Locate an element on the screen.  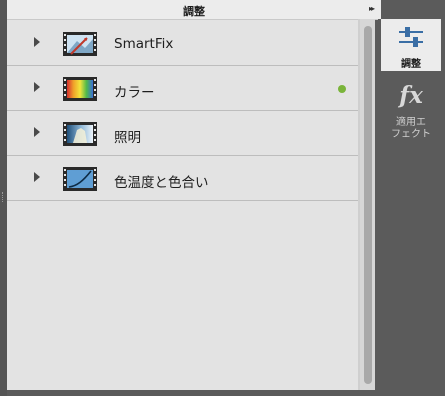
adjustment-row-lighting: 照明 is located at coordinates (182, 133).